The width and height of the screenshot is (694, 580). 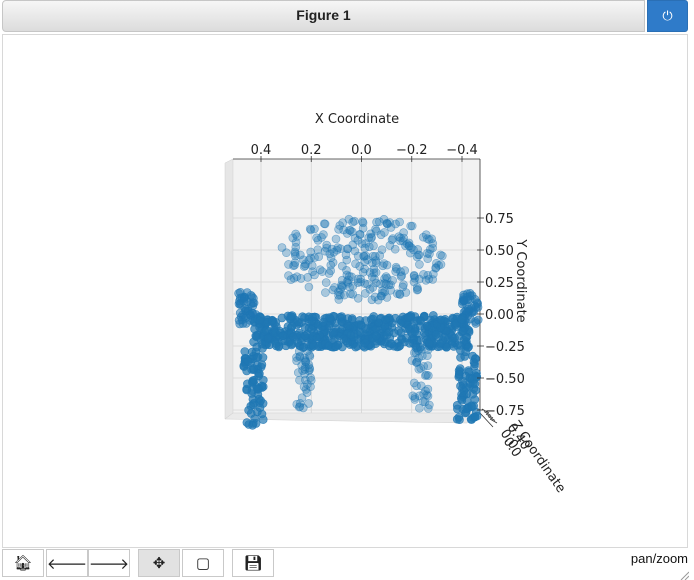 What do you see at coordinates (261, 150) in the screenshot?
I see `x-tick-label: 0.4` at bounding box center [261, 150].